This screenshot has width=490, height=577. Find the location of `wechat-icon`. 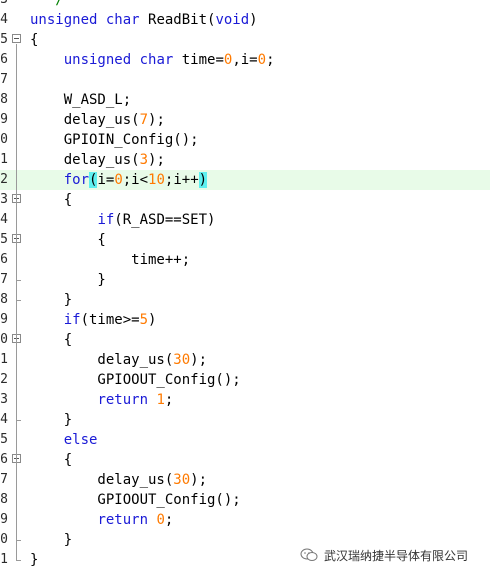

wechat-icon is located at coordinates (309, 554).